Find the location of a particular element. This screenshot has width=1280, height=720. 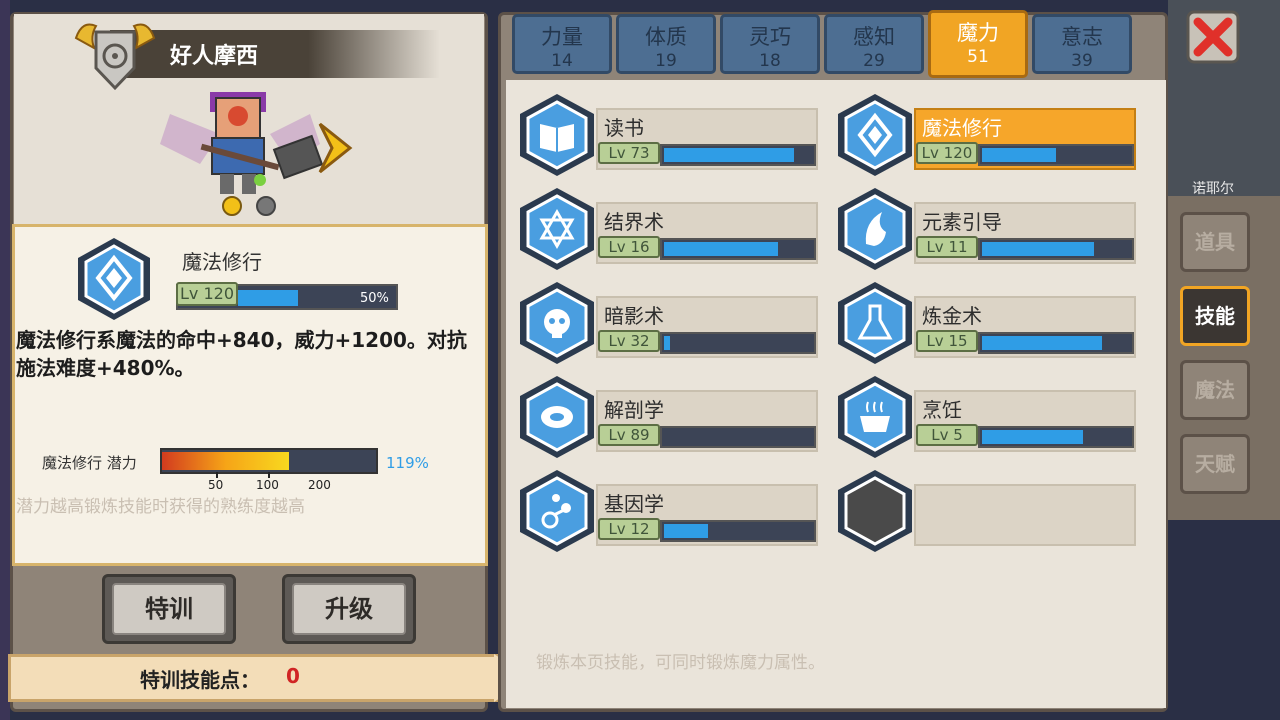

tab-attribute: 体质 19 is located at coordinates (666, 44).